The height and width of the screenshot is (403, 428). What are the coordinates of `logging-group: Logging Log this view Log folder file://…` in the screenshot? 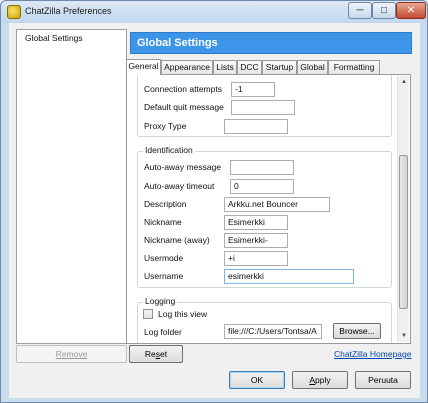 It's located at (264, 319).